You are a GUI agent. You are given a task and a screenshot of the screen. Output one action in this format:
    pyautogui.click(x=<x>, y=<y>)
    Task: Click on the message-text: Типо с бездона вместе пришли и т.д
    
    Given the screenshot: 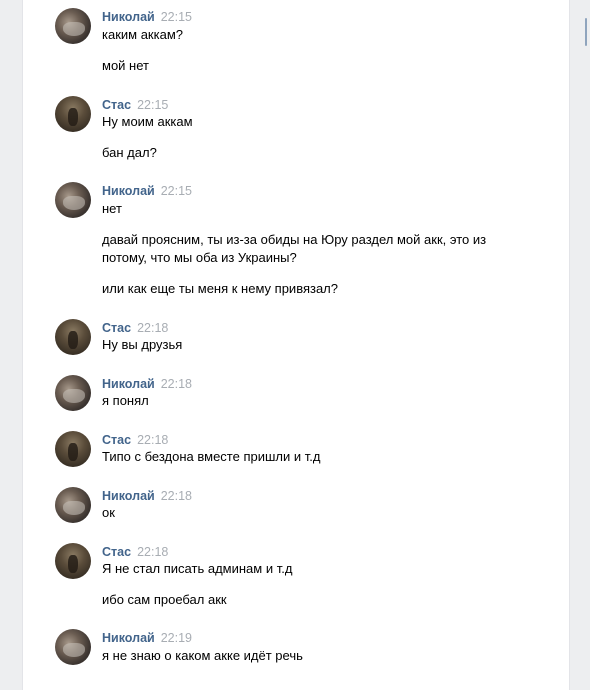 What is the action you would take?
    pyautogui.click(x=211, y=456)
    